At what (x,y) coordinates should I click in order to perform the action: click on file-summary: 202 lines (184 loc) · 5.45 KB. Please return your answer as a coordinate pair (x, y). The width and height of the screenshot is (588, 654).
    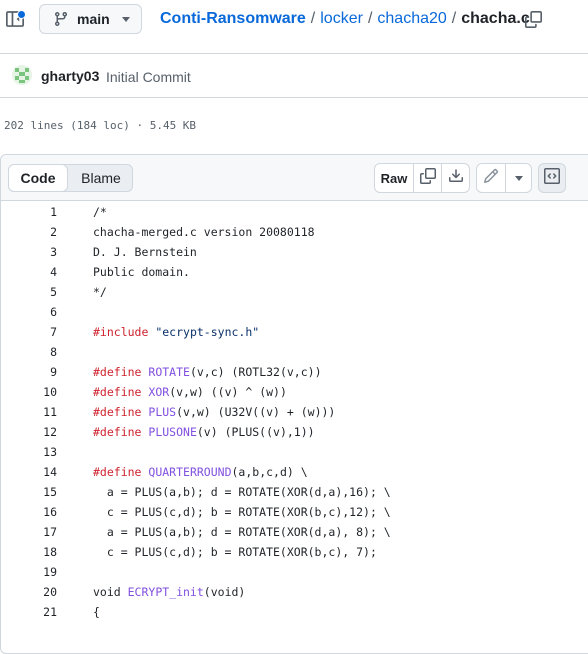
    Looking at the image, I should click on (100, 125).